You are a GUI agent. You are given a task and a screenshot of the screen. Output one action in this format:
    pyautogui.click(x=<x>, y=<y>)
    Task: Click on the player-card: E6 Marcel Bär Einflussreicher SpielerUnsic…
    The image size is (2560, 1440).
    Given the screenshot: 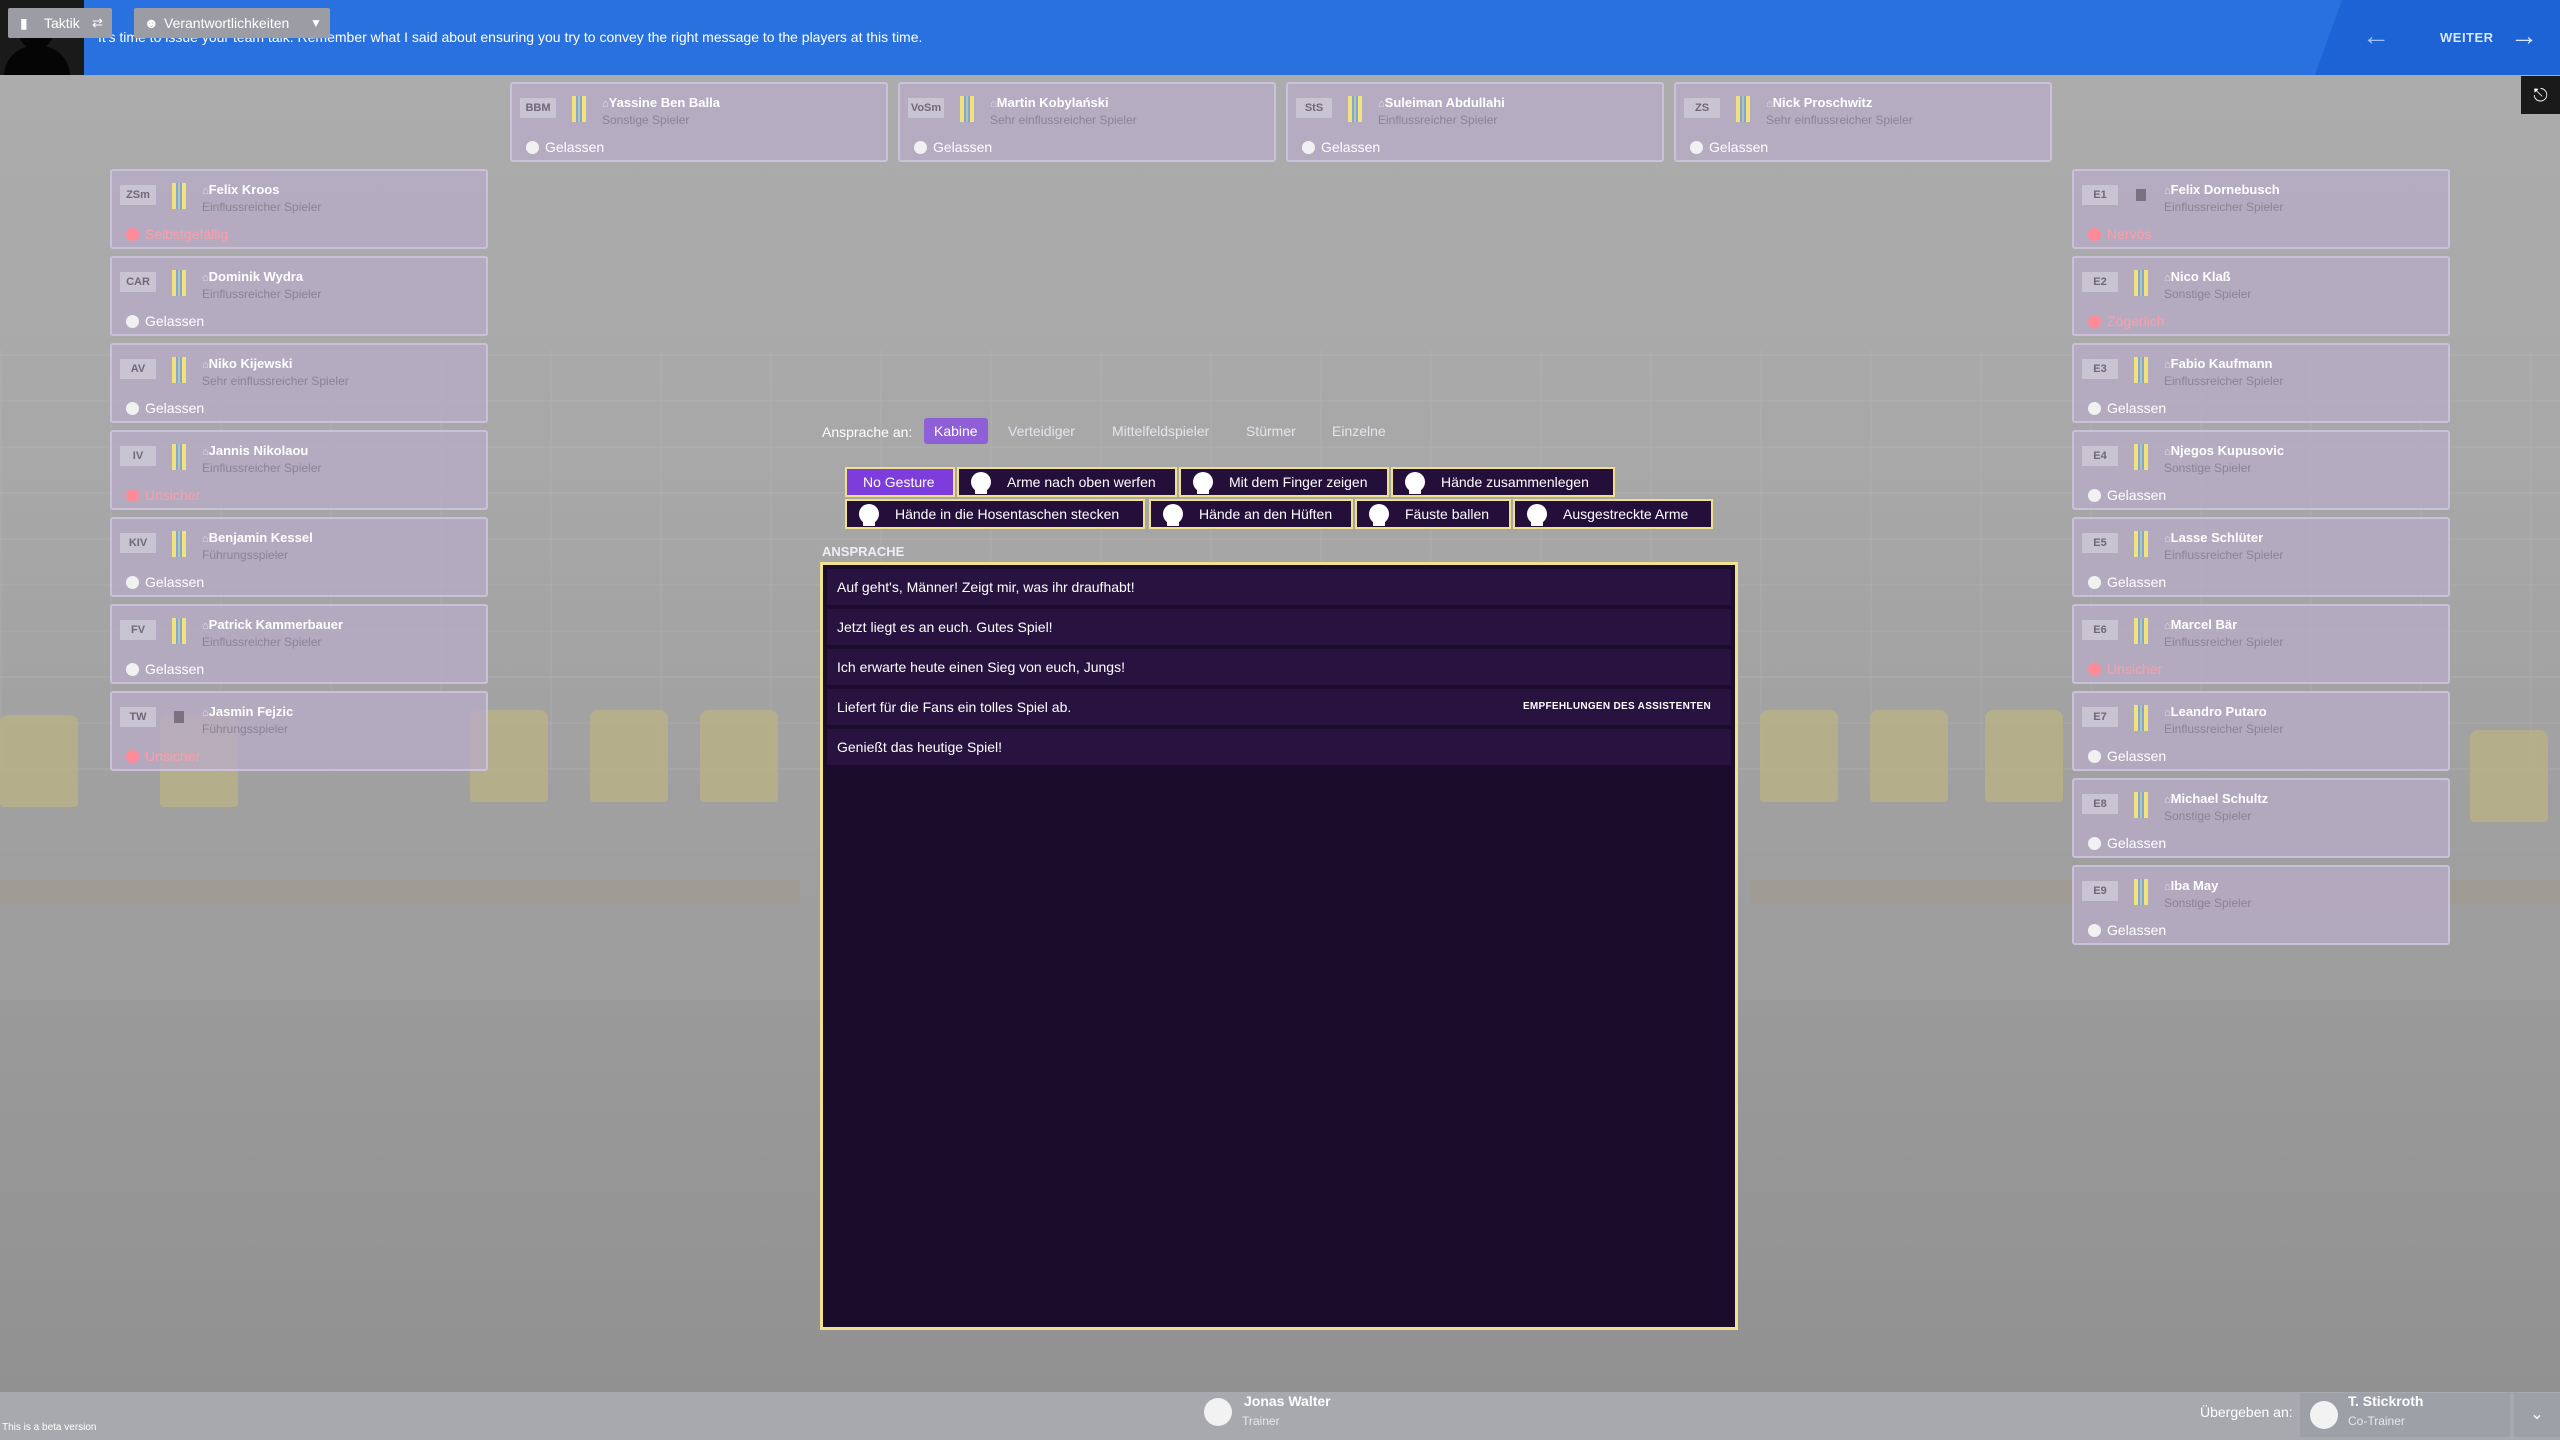 What is the action you would take?
    pyautogui.click(x=2261, y=644)
    